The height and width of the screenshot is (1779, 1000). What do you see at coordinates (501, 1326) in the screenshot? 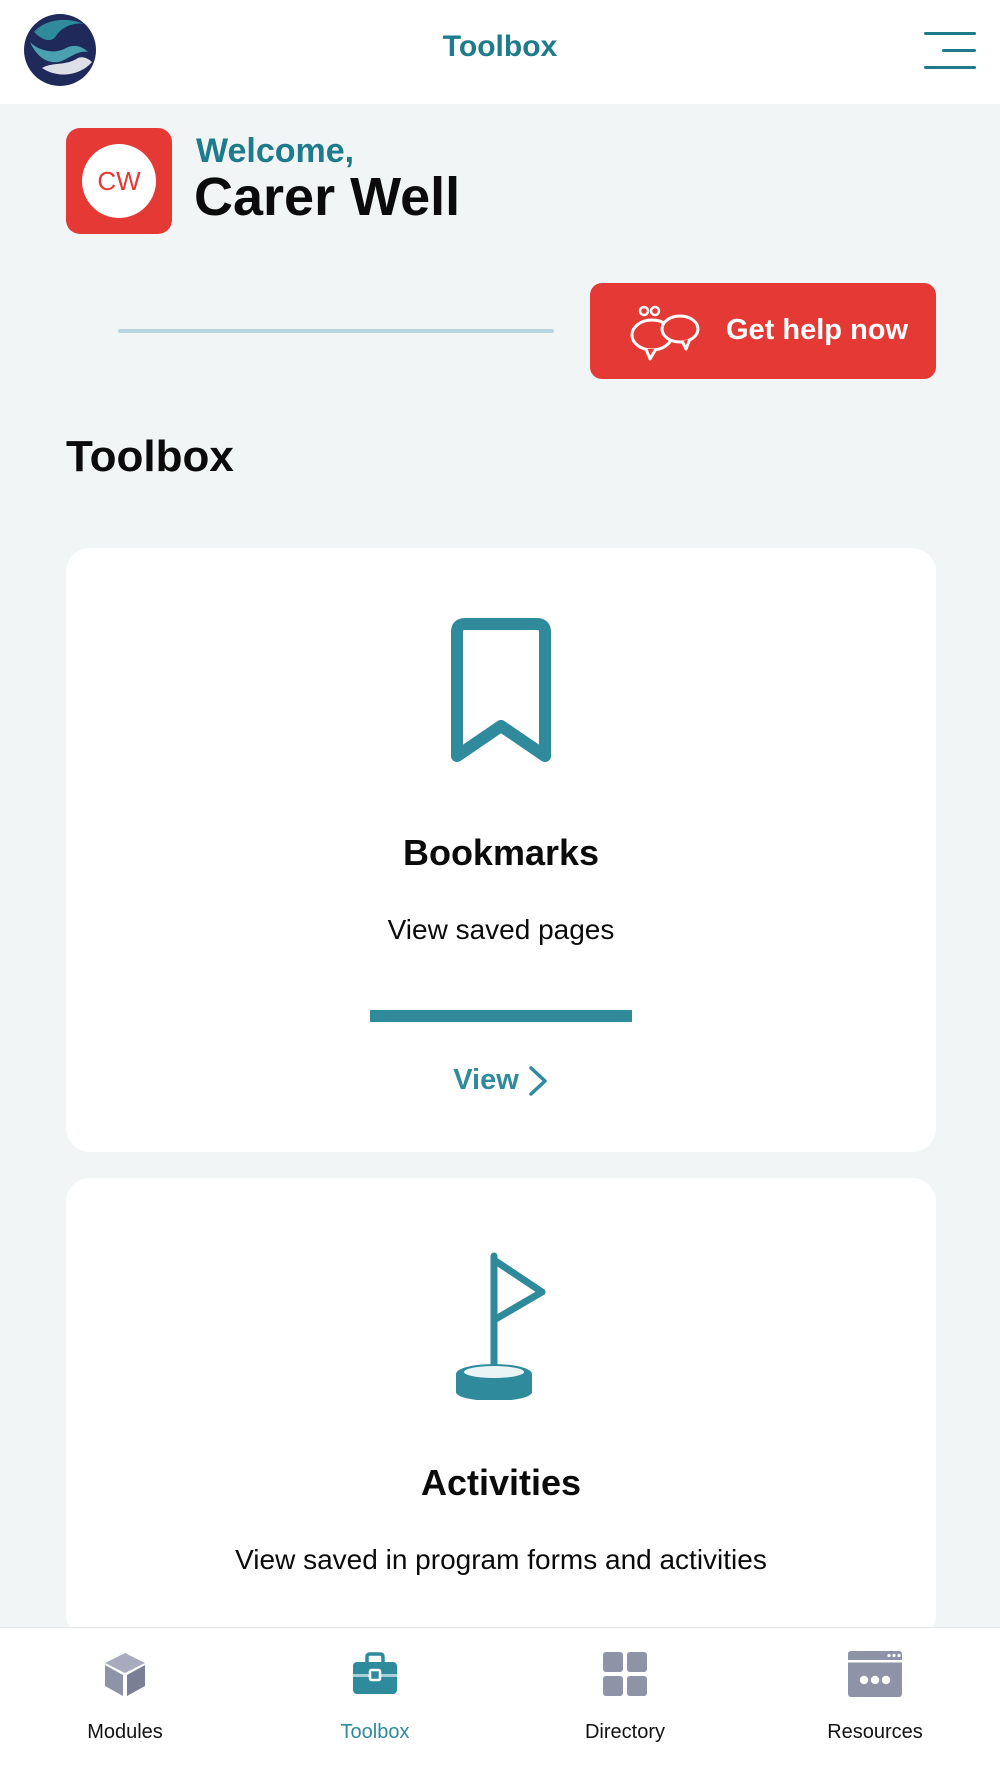
I see `flag-icon` at bounding box center [501, 1326].